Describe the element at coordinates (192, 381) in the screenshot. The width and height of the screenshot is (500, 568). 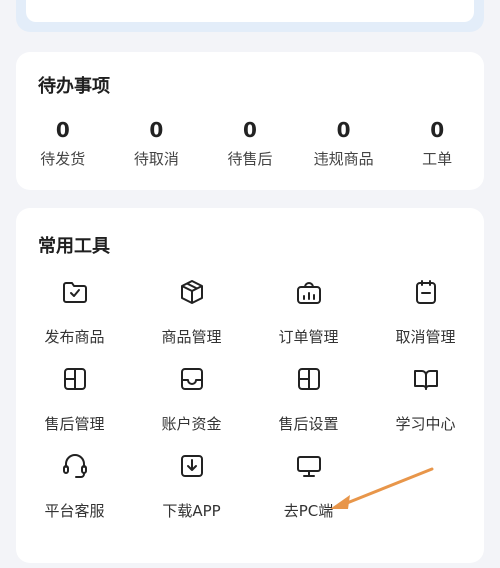
I see `tray-icon` at that location.